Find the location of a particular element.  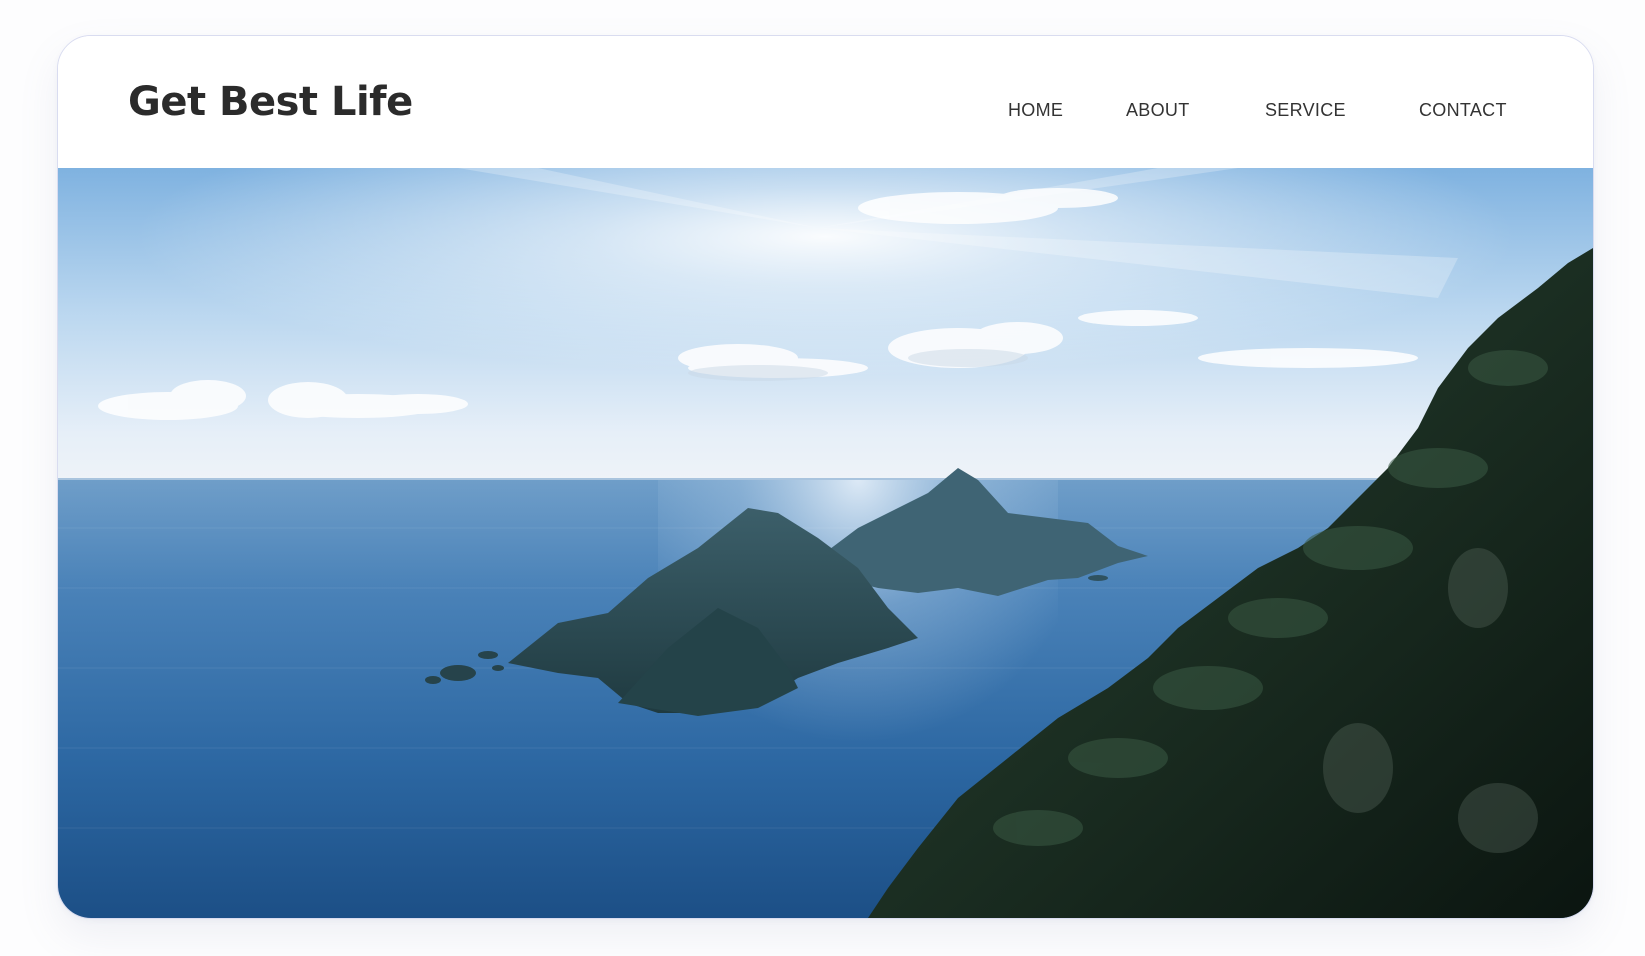

nav-link-contact: CONTACT is located at coordinates (1463, 110).